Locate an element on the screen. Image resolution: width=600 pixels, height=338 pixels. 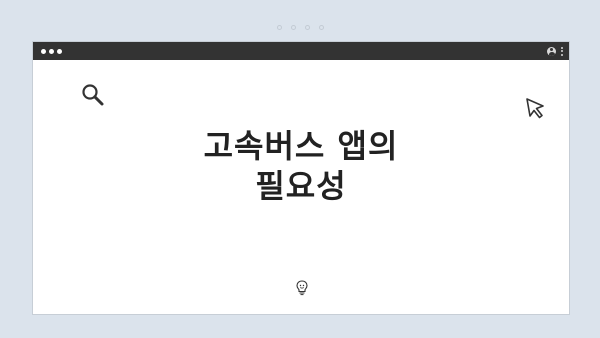
search-icon is located at coordinates (93, 95).